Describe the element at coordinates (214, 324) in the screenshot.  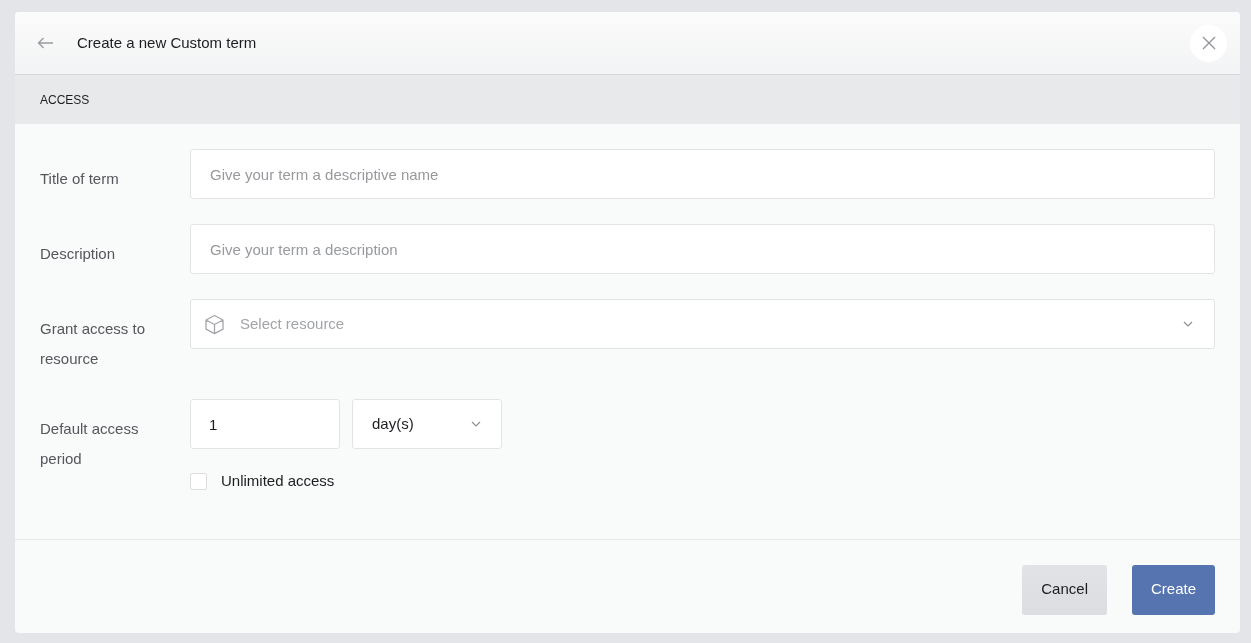
I see `cube-icon` at that location.